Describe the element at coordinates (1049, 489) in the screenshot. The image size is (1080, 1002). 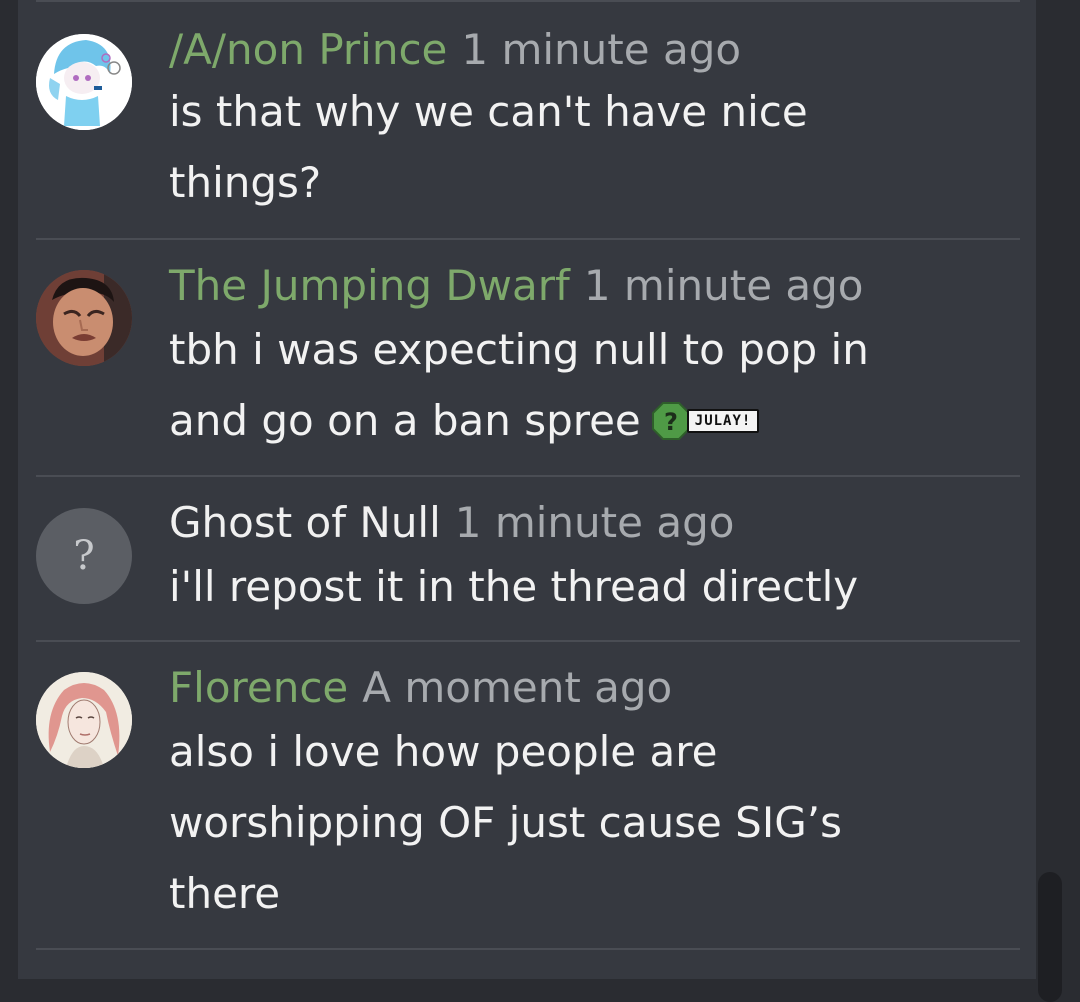
I see `scrollbar-track` at that location.